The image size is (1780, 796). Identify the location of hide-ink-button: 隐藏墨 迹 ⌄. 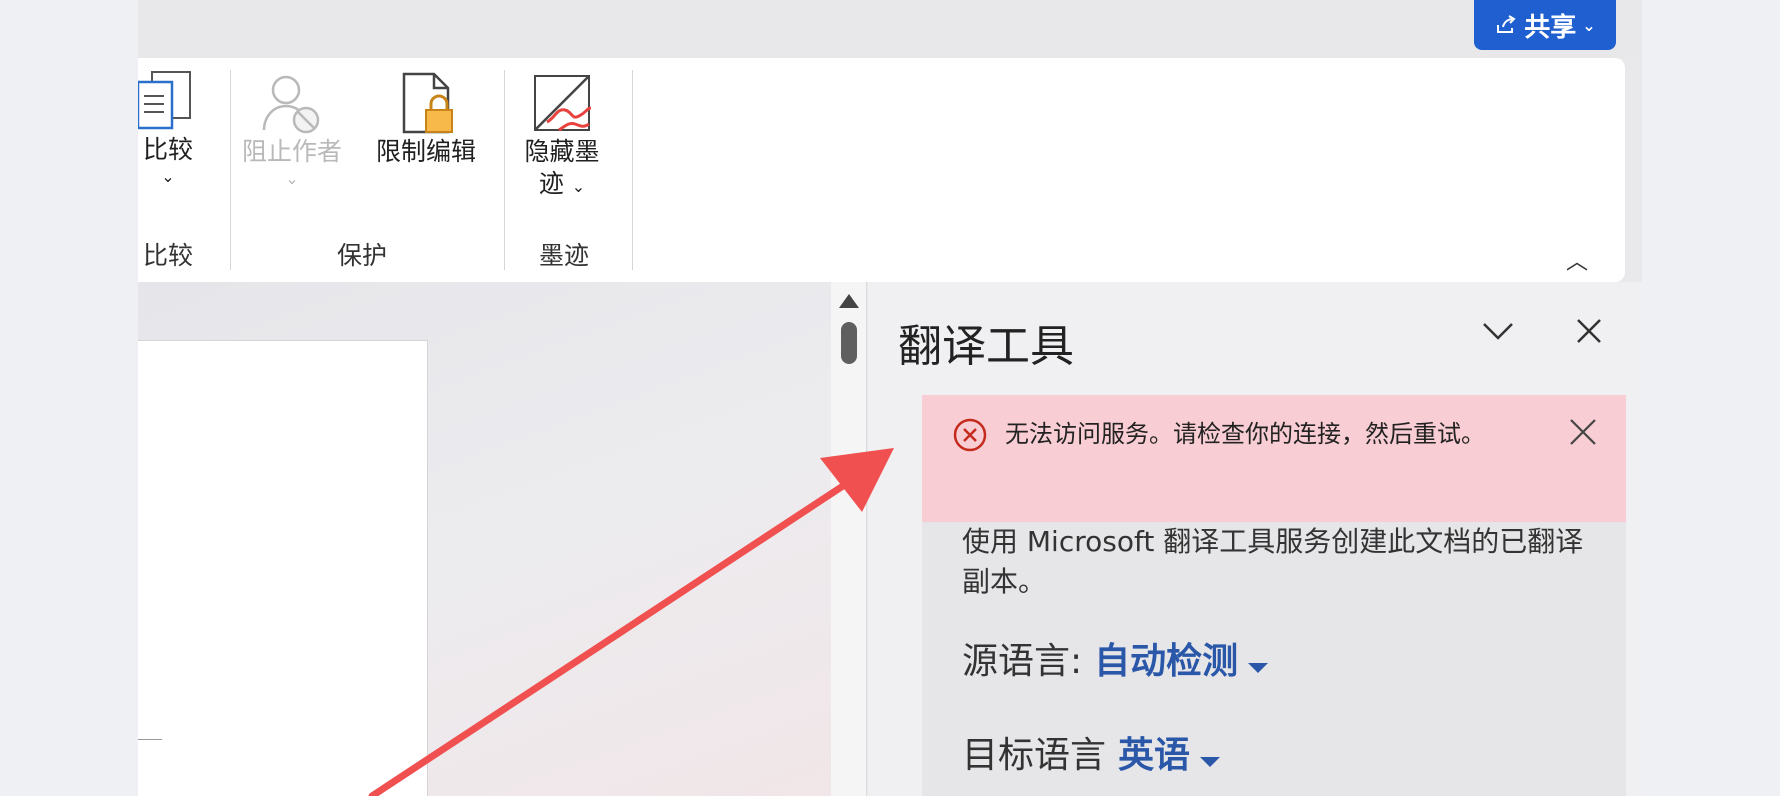
(562, 136).